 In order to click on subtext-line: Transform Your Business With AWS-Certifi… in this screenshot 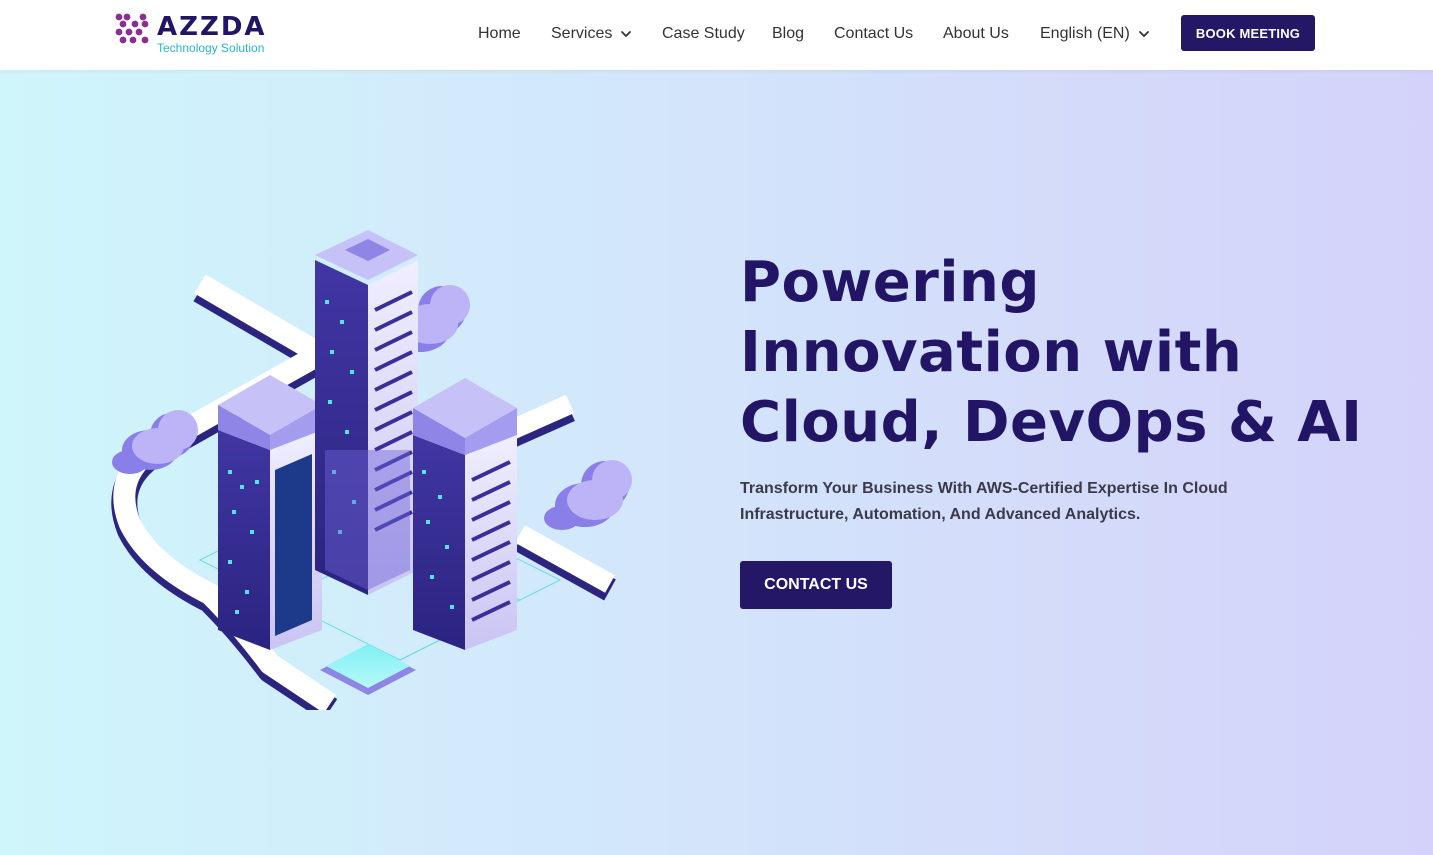, I will do `click(984, 488)`.